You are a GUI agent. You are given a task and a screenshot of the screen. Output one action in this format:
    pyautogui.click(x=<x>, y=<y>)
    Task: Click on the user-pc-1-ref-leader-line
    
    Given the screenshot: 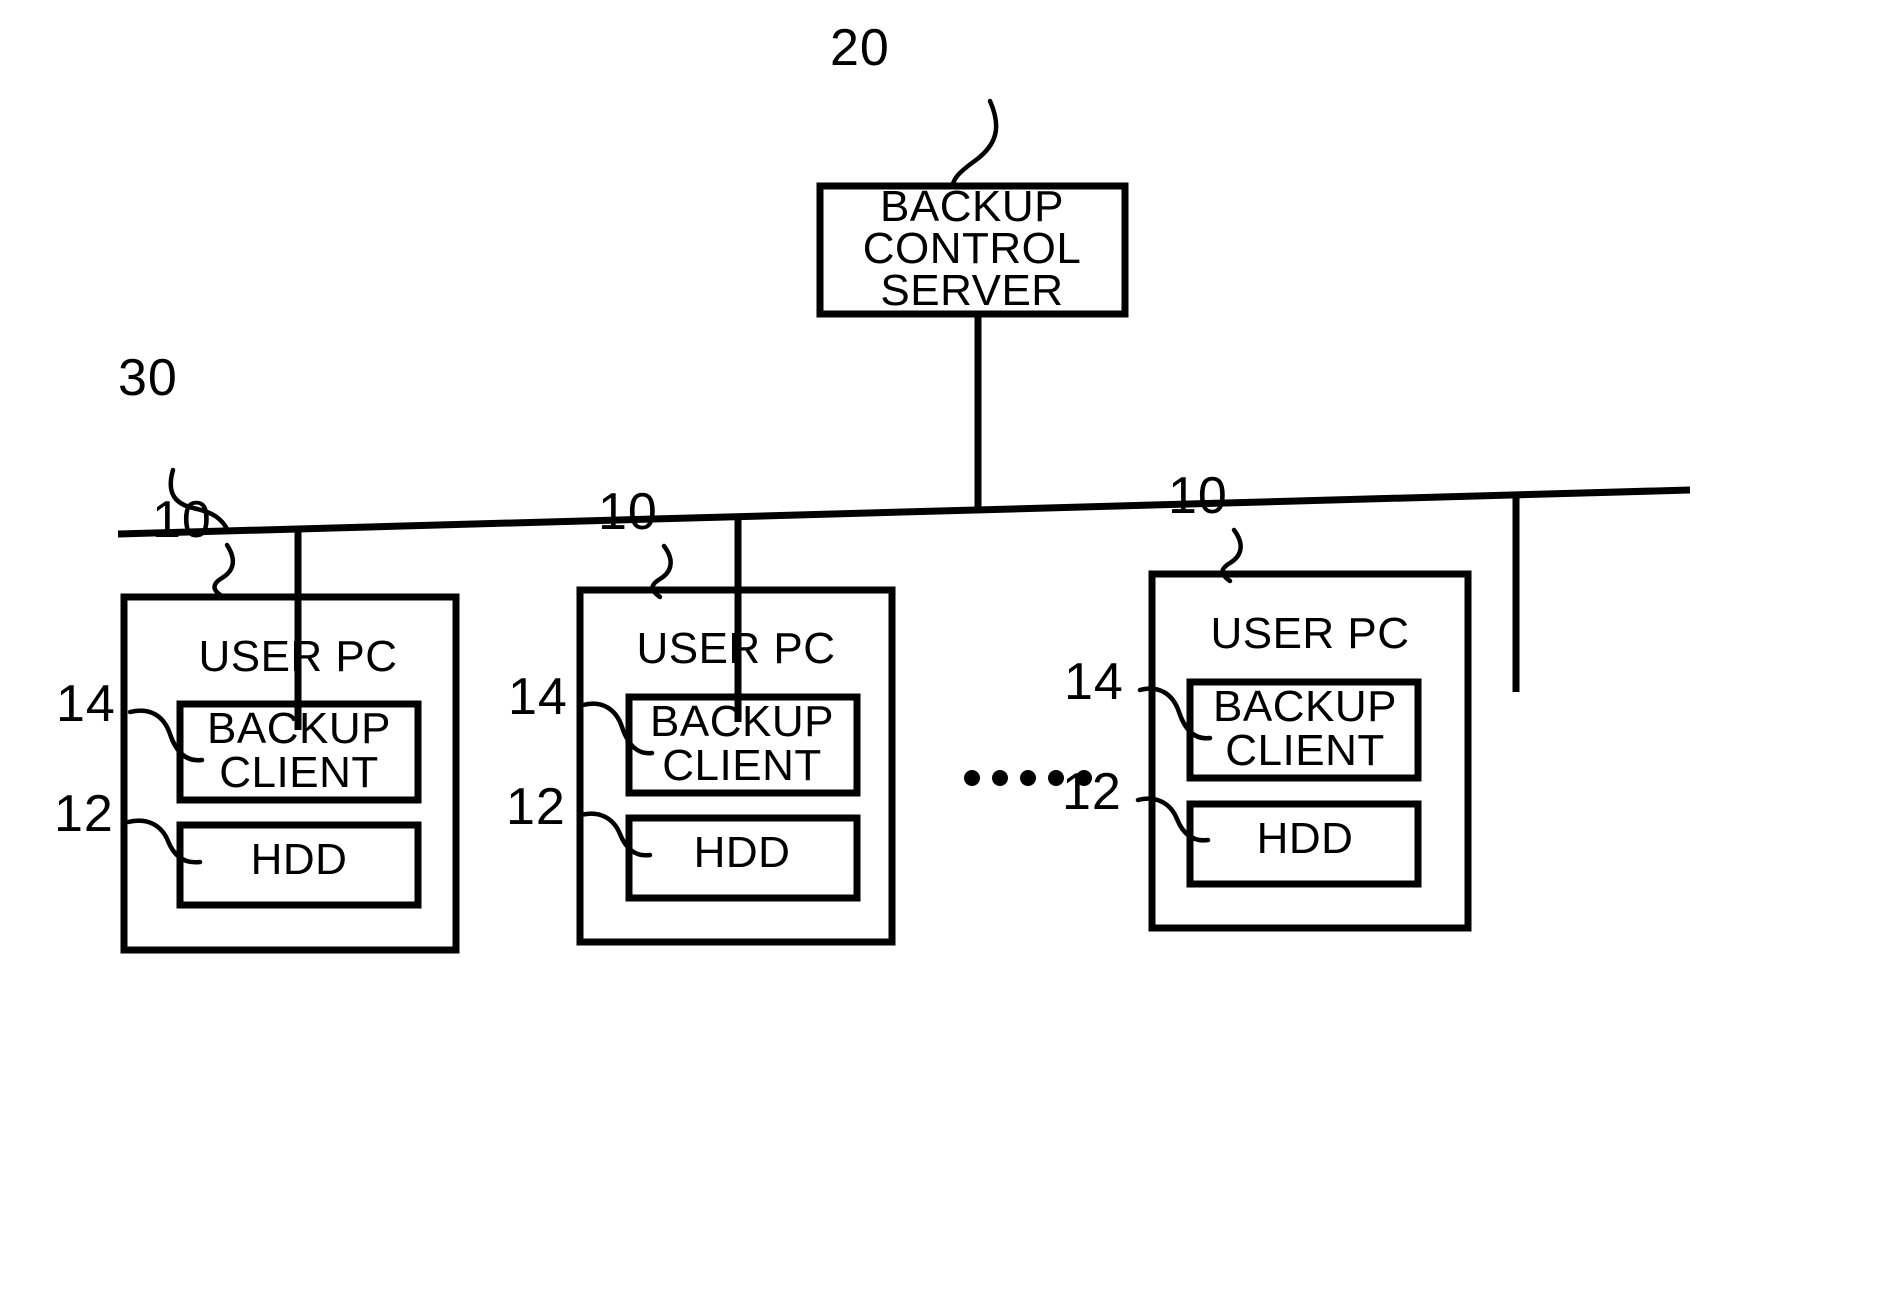 What is the action you would take?
    pyautogui.click(x=224, y=570)
    